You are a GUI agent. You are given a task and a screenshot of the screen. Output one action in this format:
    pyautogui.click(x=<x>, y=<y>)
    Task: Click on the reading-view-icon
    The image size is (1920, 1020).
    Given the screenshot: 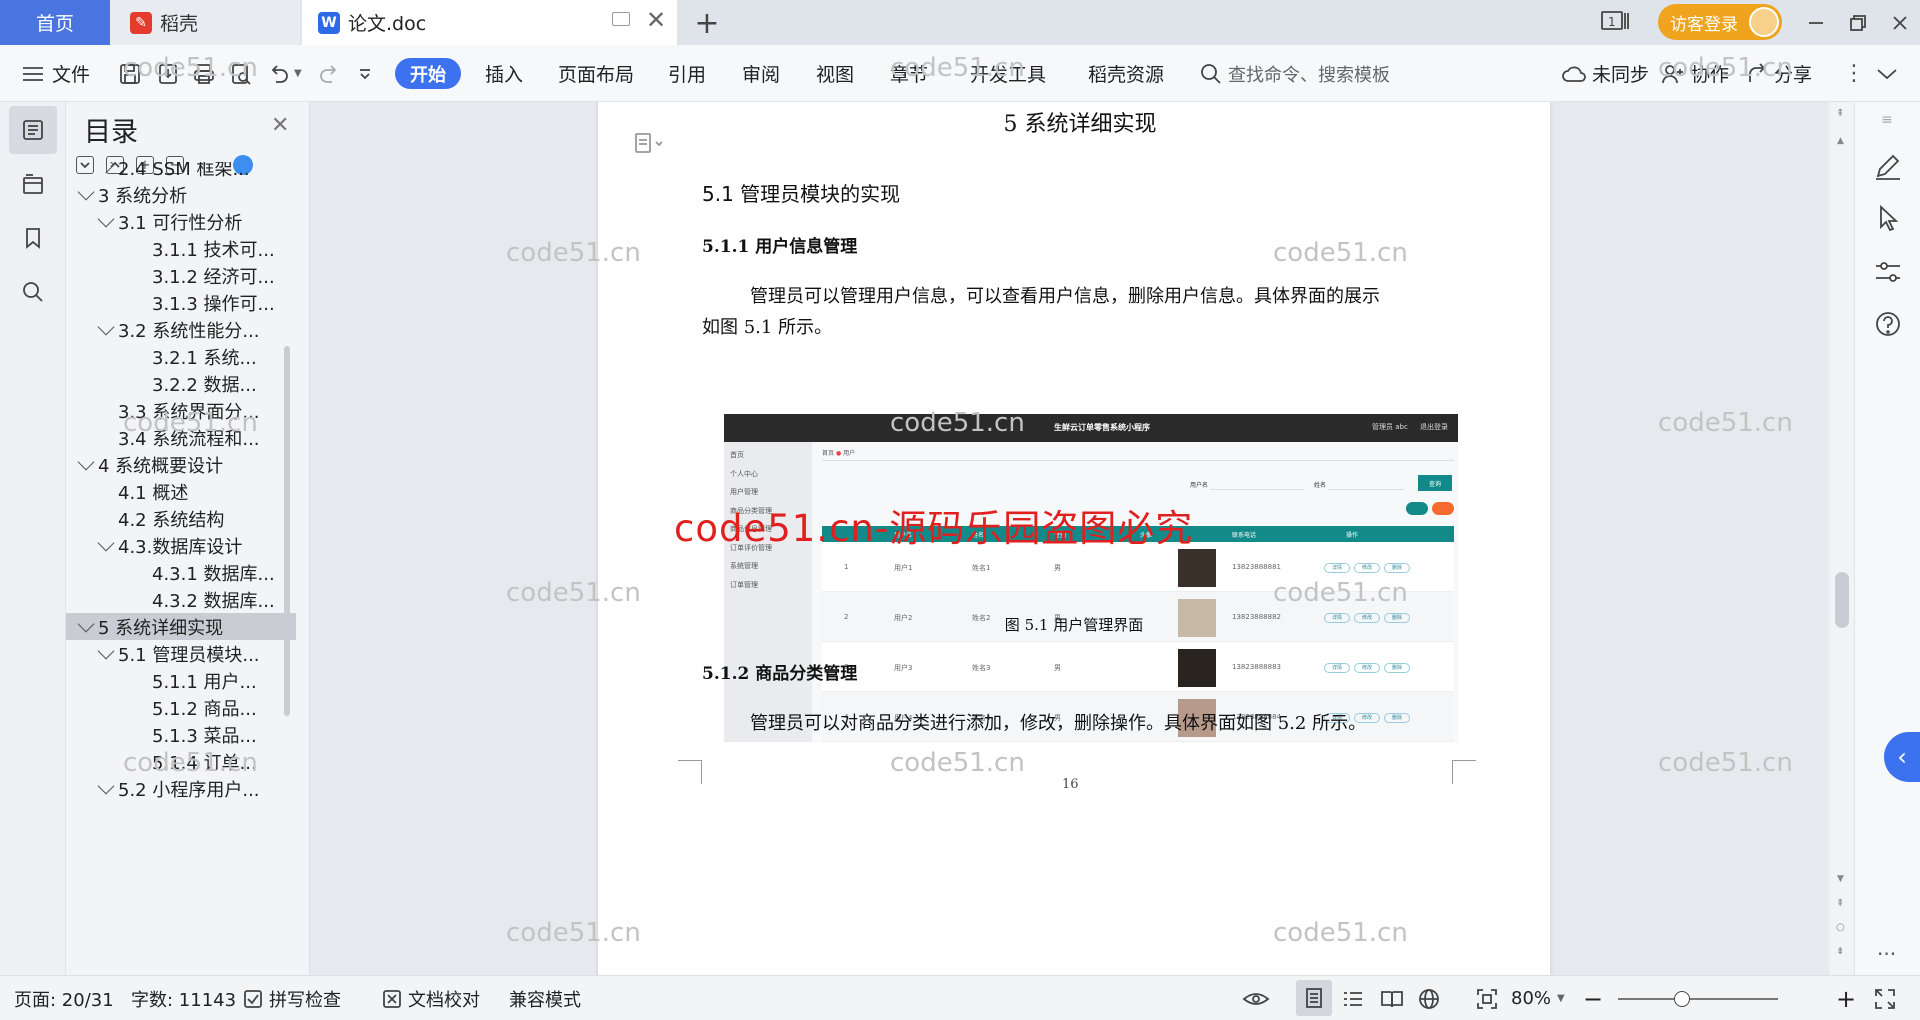 What is the action you would take?
    pyautogui.click(x=1392, y=998)
    